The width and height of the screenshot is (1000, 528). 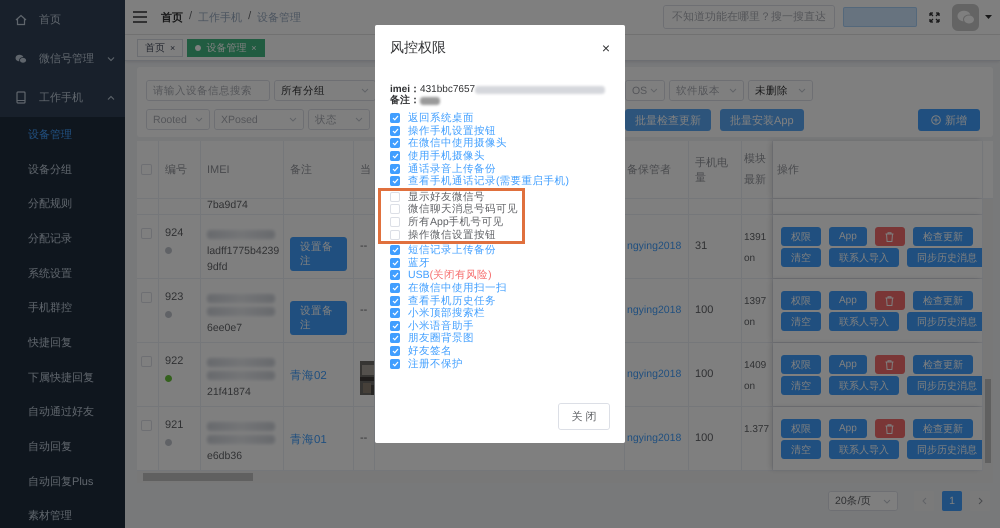 What do you see at coordinates (452, 235) in the screenshot?
I see `permission-label: 操作微信设置按钮` at bounding box center [452, 235].